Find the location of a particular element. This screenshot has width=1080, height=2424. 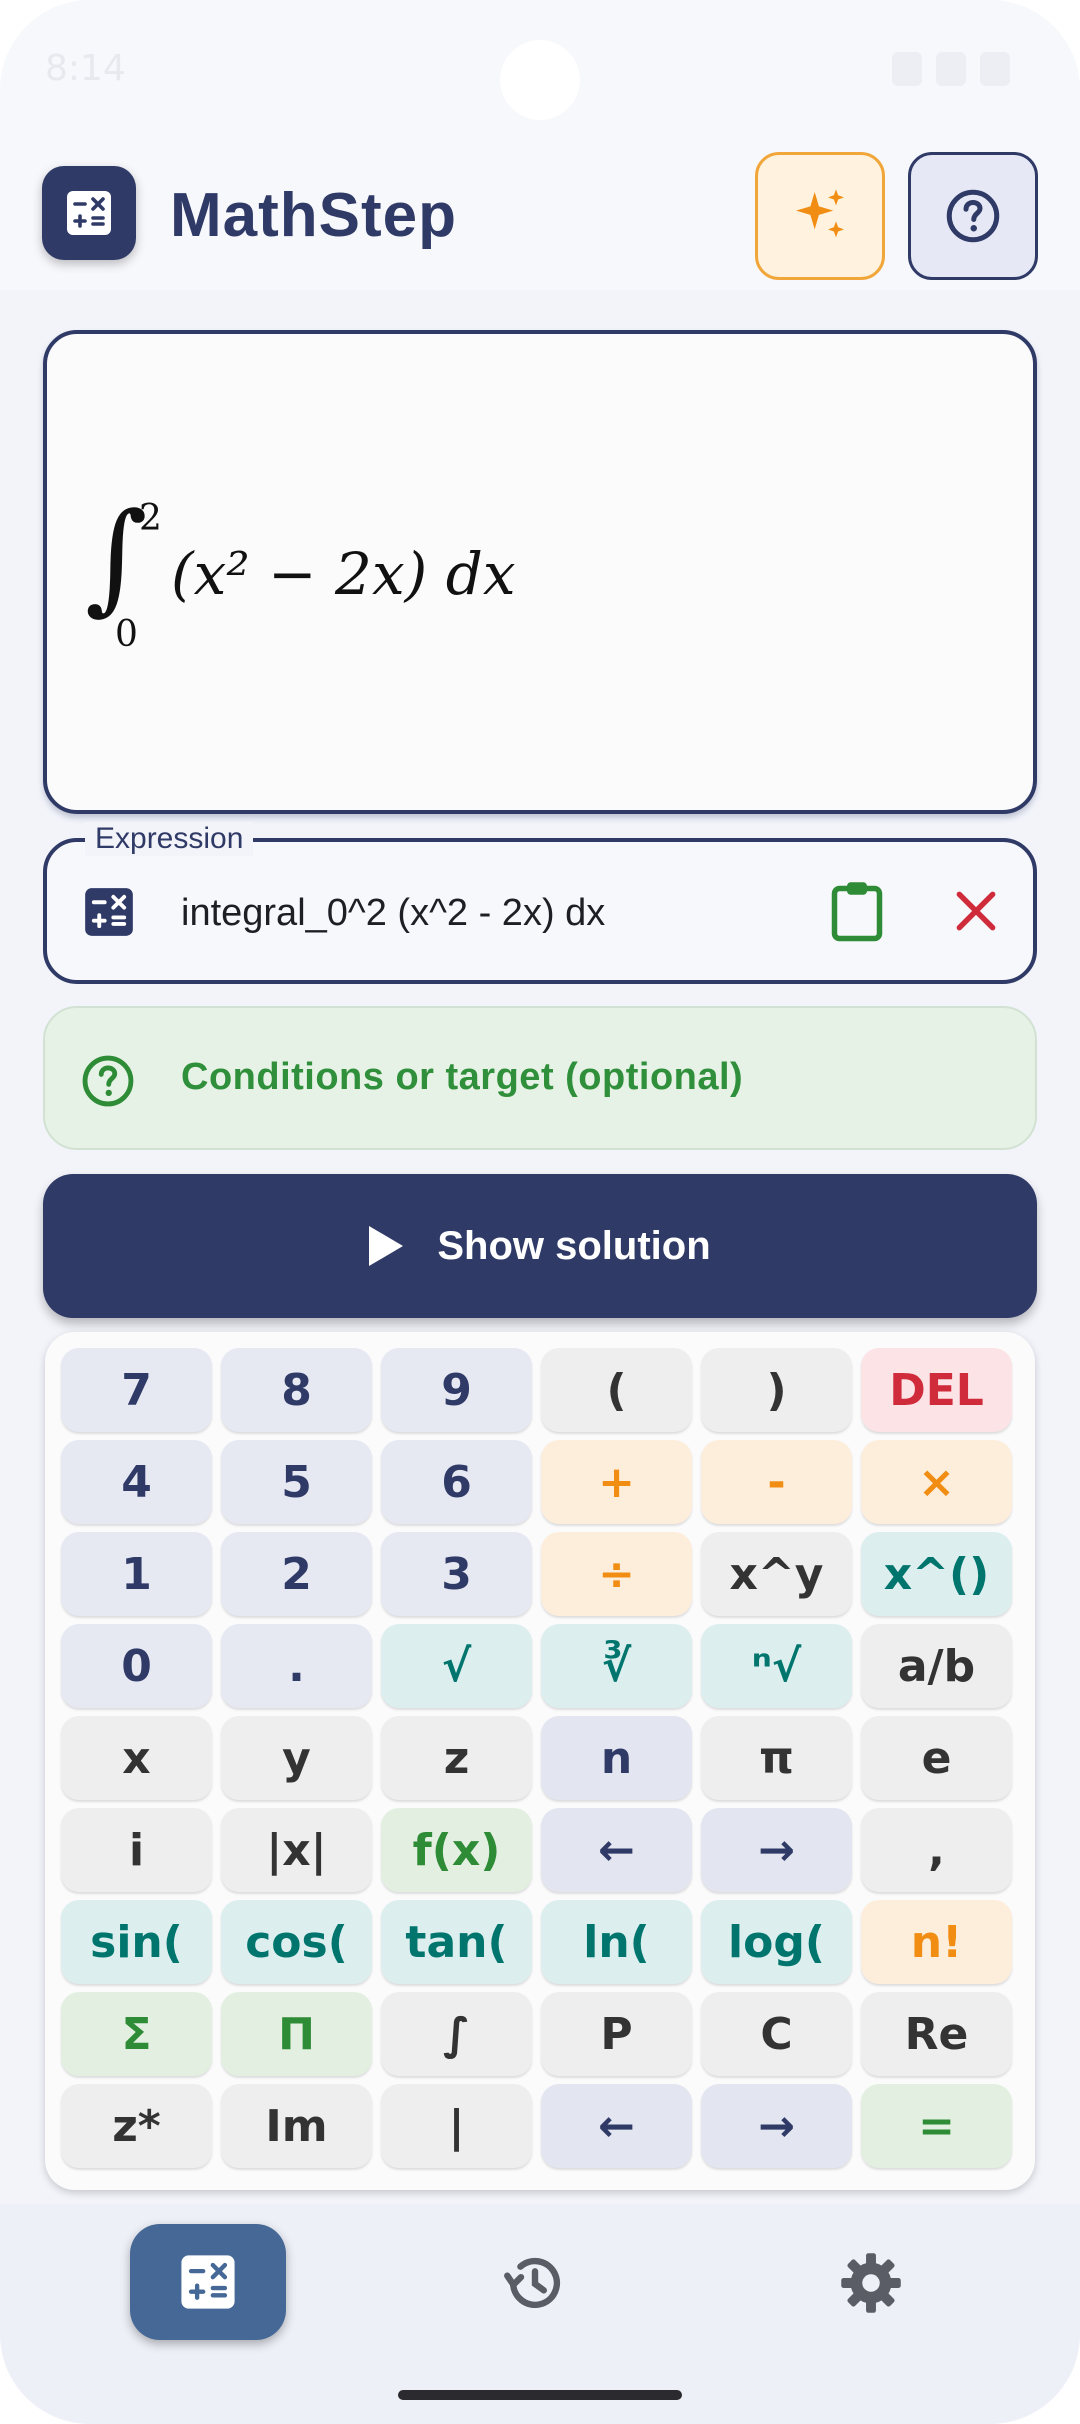

key-2: 2 is located at coordinates (296, 1574).